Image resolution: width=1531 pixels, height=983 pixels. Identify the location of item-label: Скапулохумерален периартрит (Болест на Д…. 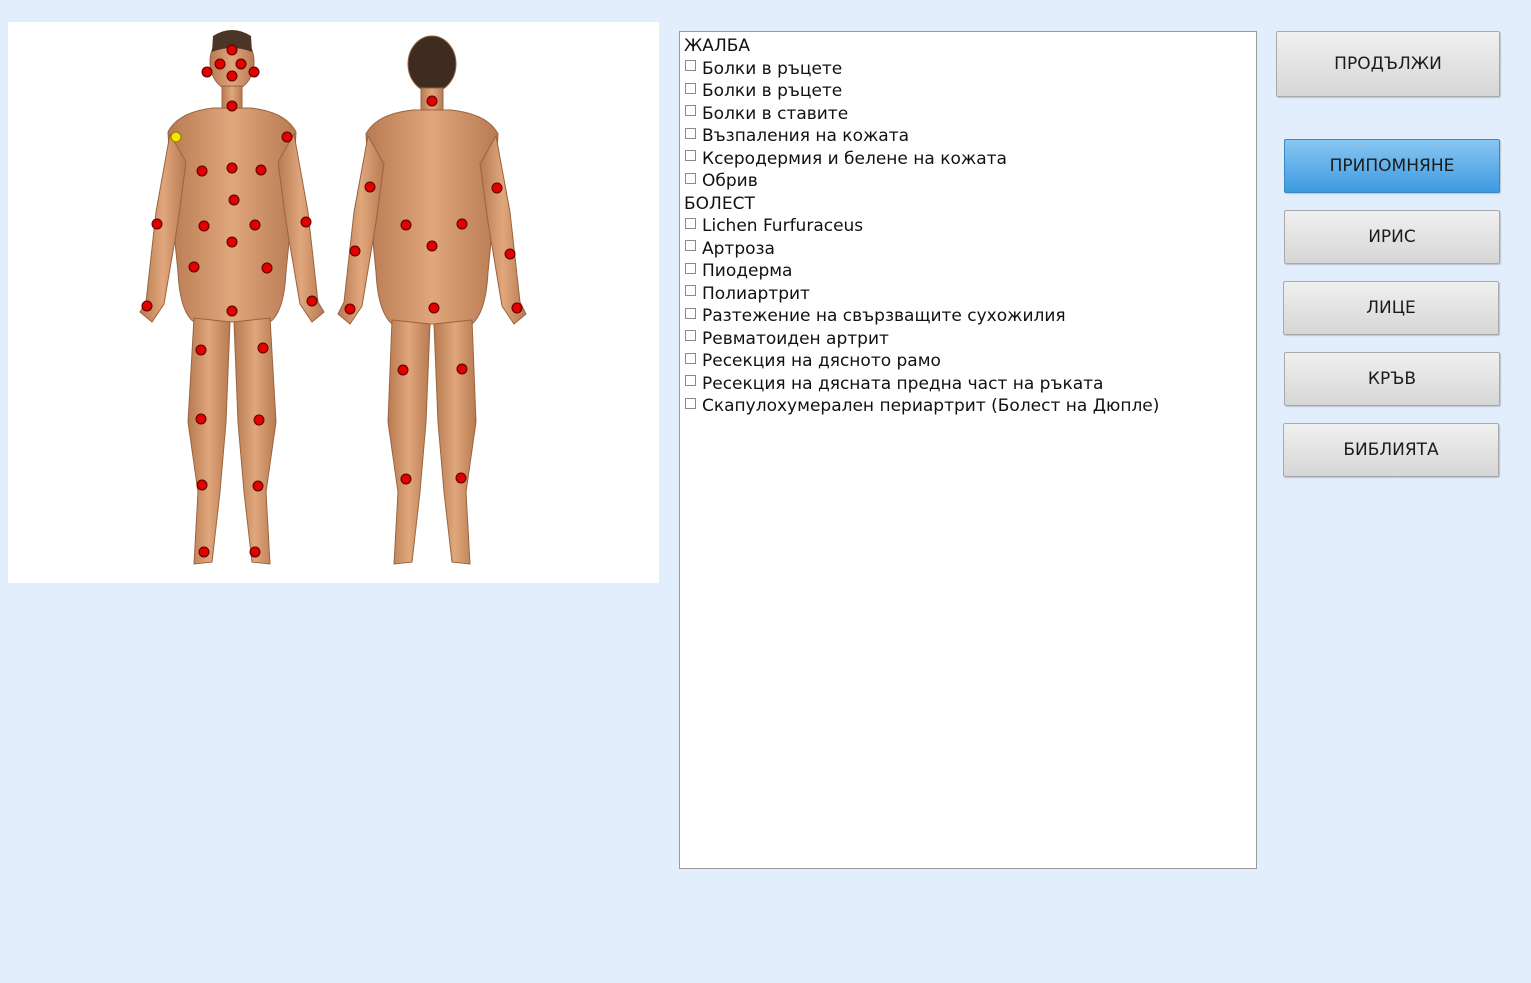
(931, 406).